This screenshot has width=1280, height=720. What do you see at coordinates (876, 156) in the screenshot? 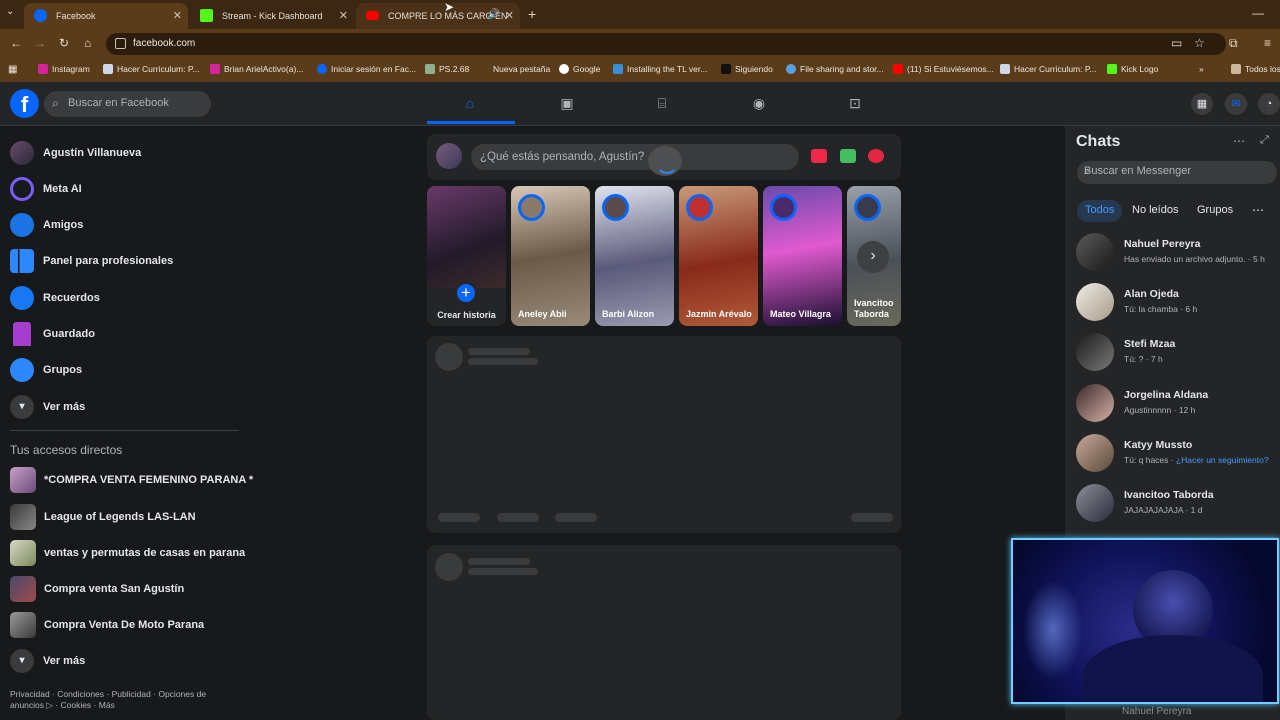
I see `reel-icon` at bounding box center [876, 156].